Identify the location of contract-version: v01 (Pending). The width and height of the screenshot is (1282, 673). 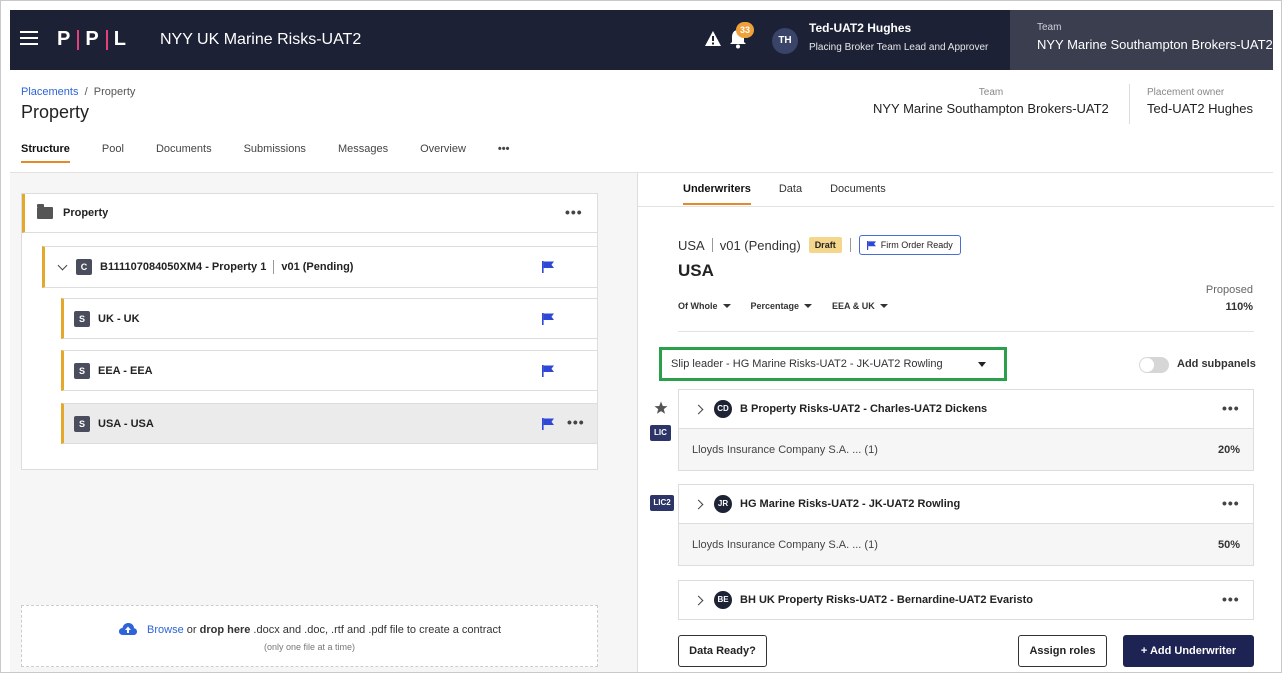
(317, 267).